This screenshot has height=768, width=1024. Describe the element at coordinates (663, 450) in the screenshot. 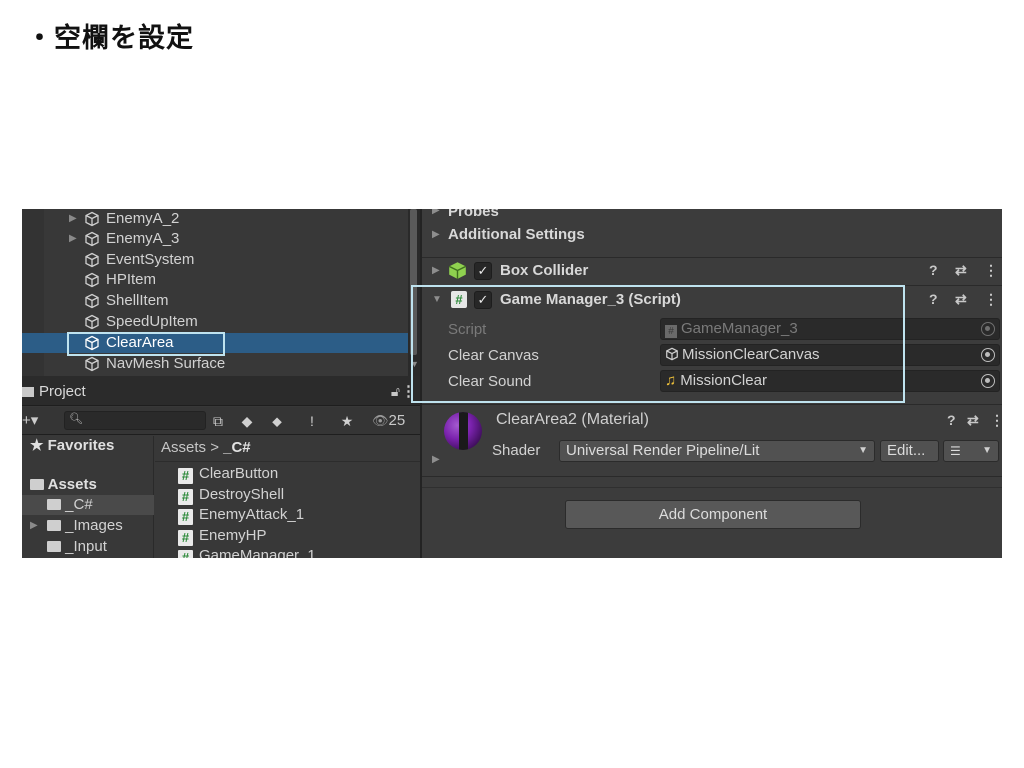

I see `shader-value: Universal Render Pipeline/Lit` at that location.